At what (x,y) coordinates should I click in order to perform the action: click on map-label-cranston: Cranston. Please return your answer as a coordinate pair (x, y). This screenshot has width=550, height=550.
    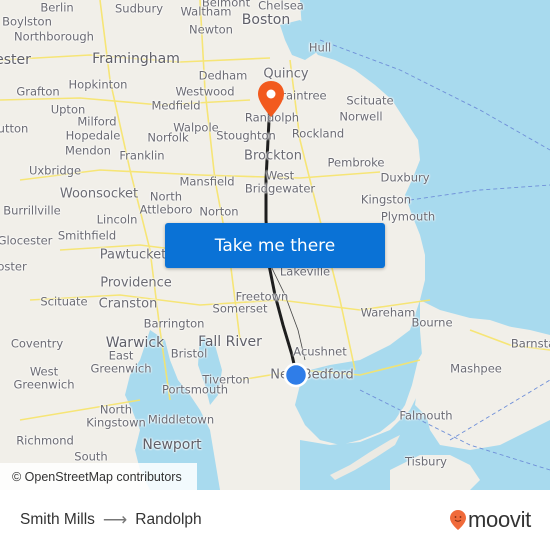
    Looking at the image, I should click on (128, 304).